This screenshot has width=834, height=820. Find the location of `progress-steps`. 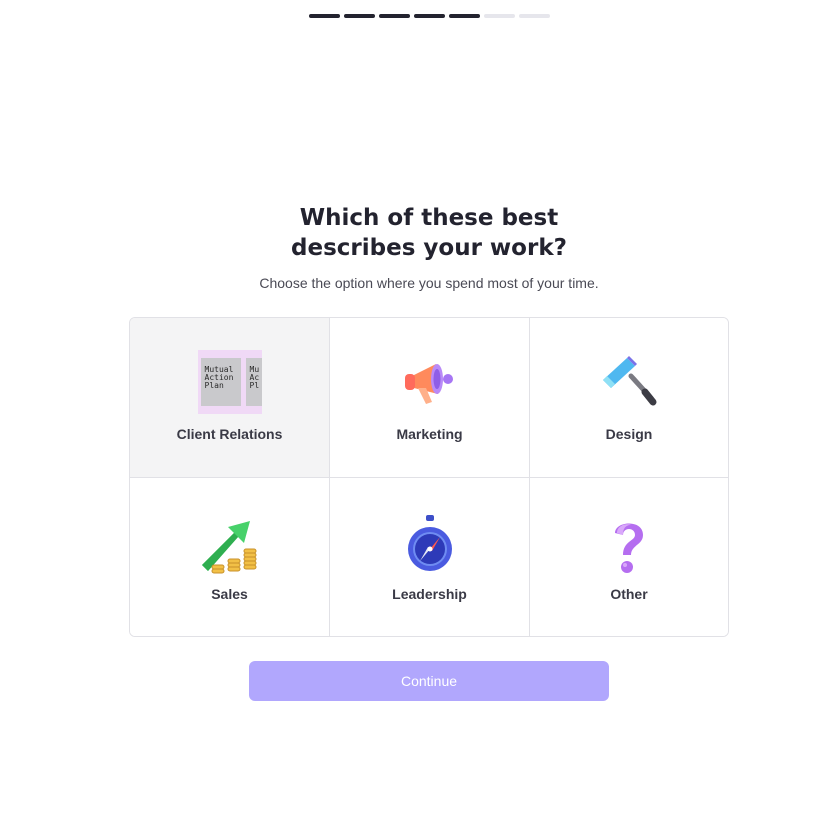

progress-steps is located at coordinates (429, 16).